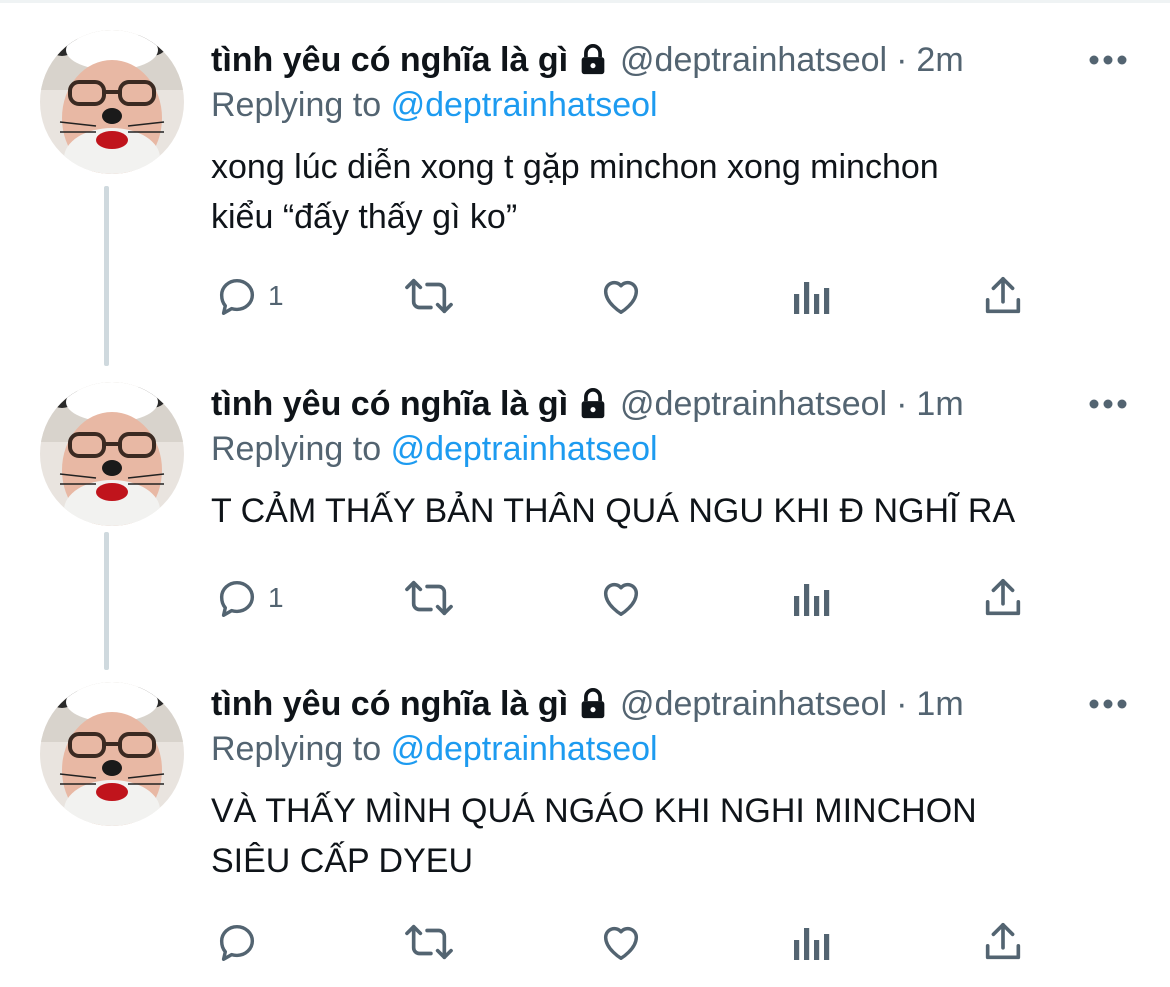 This screenshot has width=1170, height=987. I want to click on top-divider, so click(585, 1).